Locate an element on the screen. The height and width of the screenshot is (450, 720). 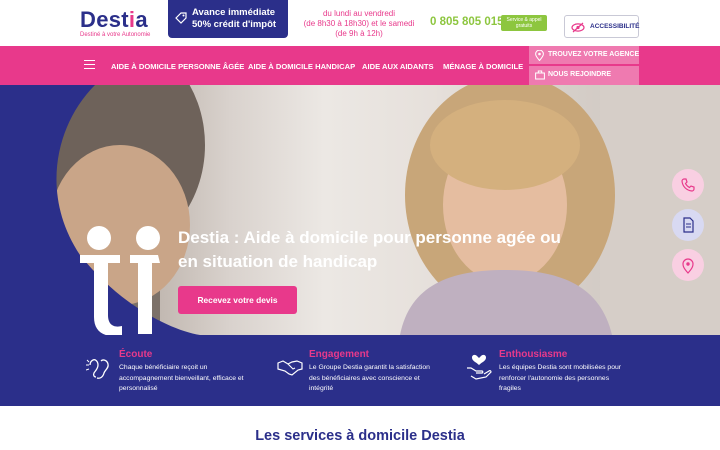
briefcase-icon is located at coordinates (540, 75).